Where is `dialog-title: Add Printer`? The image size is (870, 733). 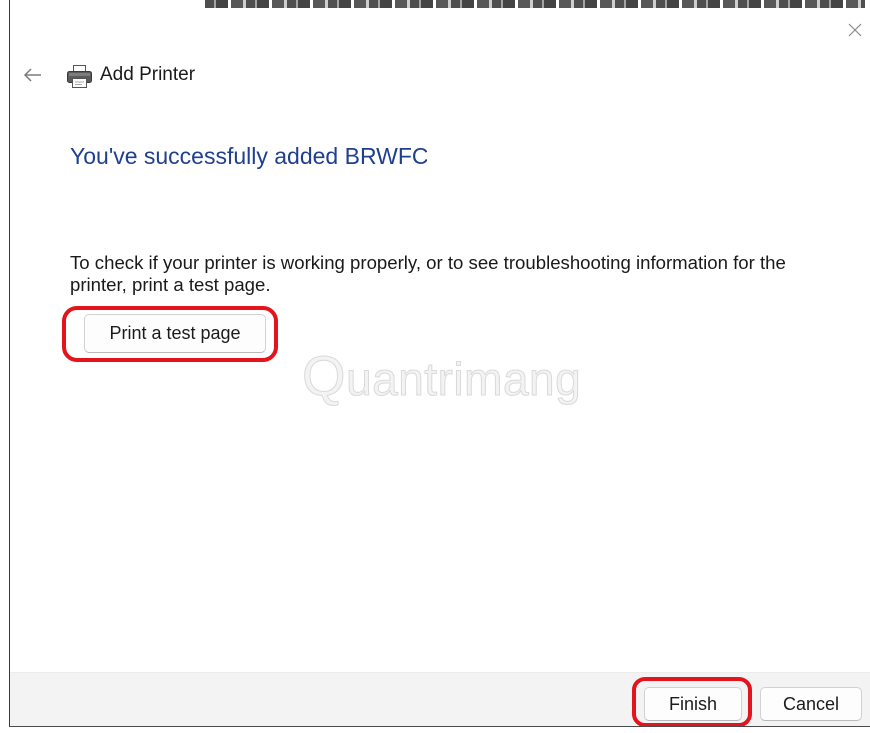
dialog-title: Add Printer is located at coordinates (148, 74).